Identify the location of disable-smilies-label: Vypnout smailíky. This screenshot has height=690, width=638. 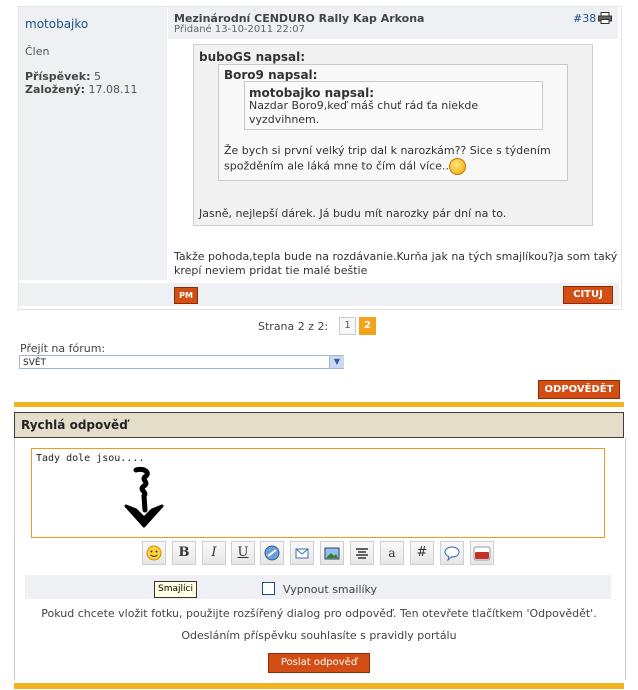
(330, 589).